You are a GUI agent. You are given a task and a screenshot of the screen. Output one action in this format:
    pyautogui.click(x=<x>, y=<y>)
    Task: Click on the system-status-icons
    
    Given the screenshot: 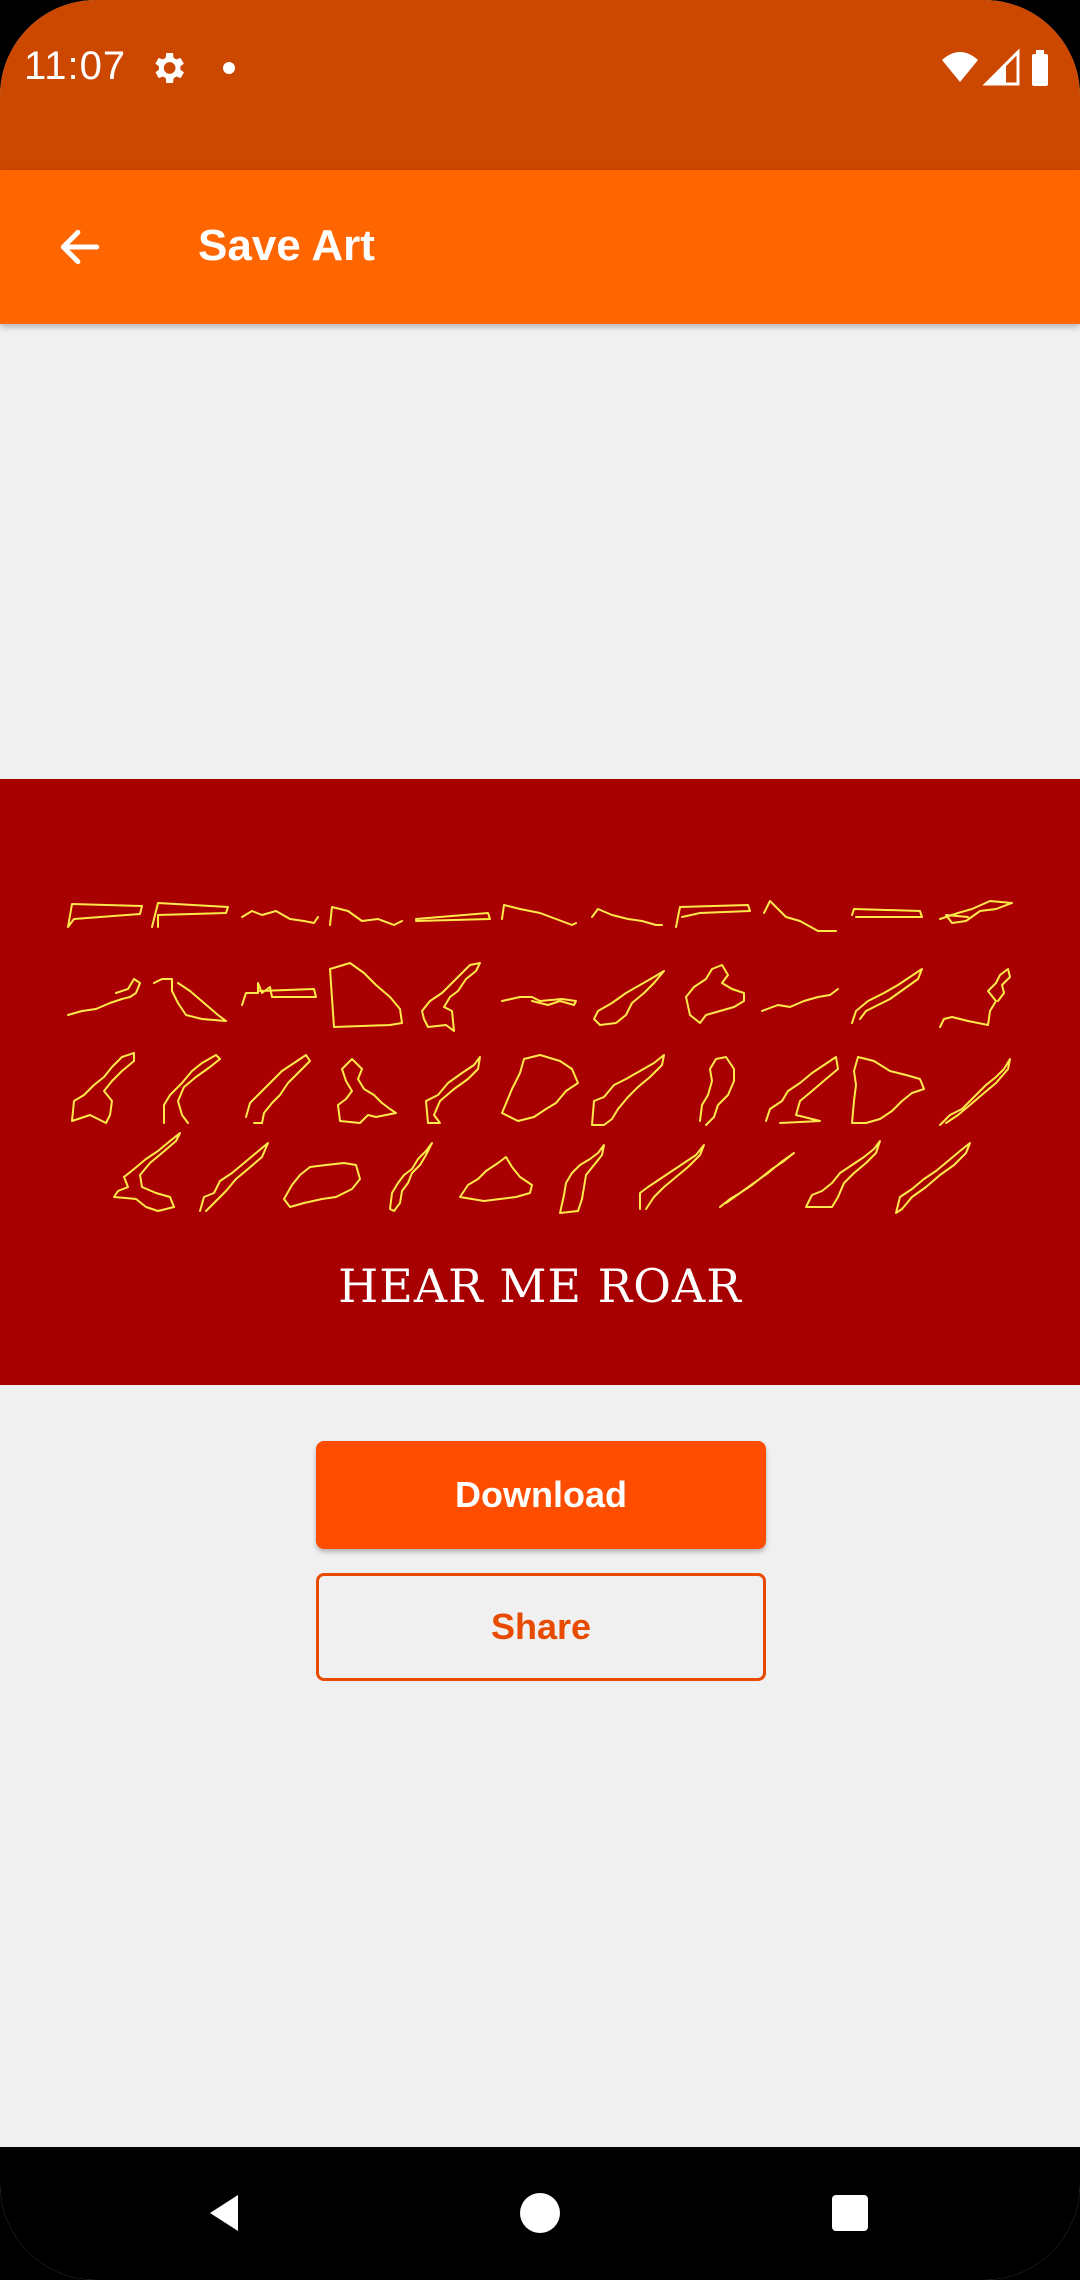 What is the action you would take?
    pyautogui.click(x=995, y=67)
    